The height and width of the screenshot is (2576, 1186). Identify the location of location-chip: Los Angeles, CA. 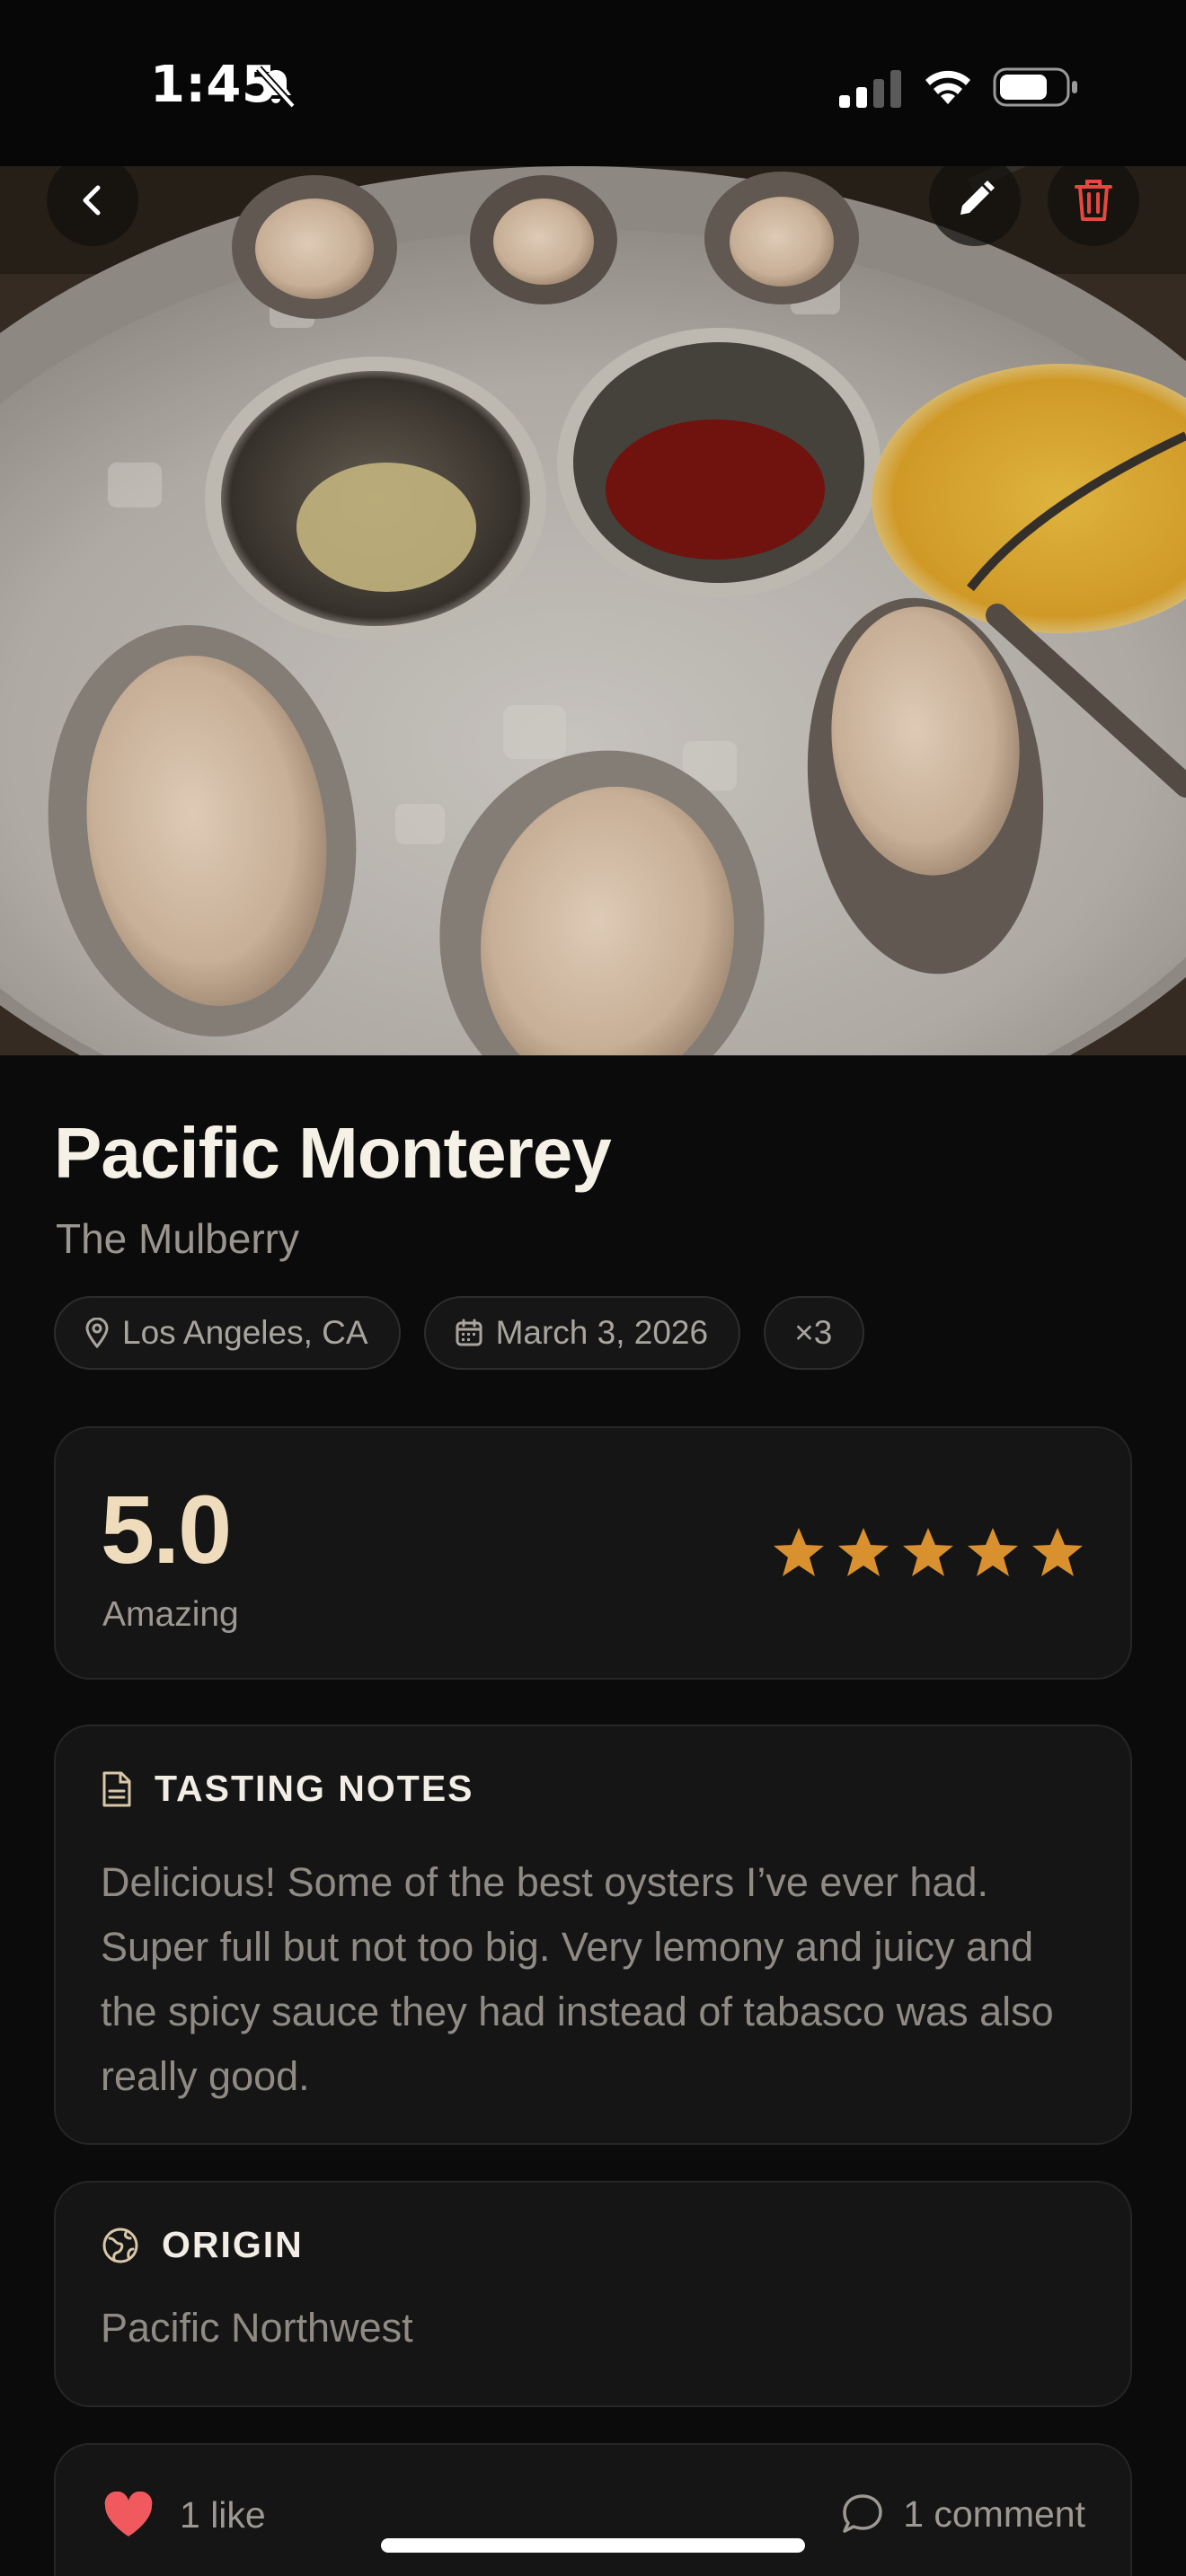
(227, 1333).